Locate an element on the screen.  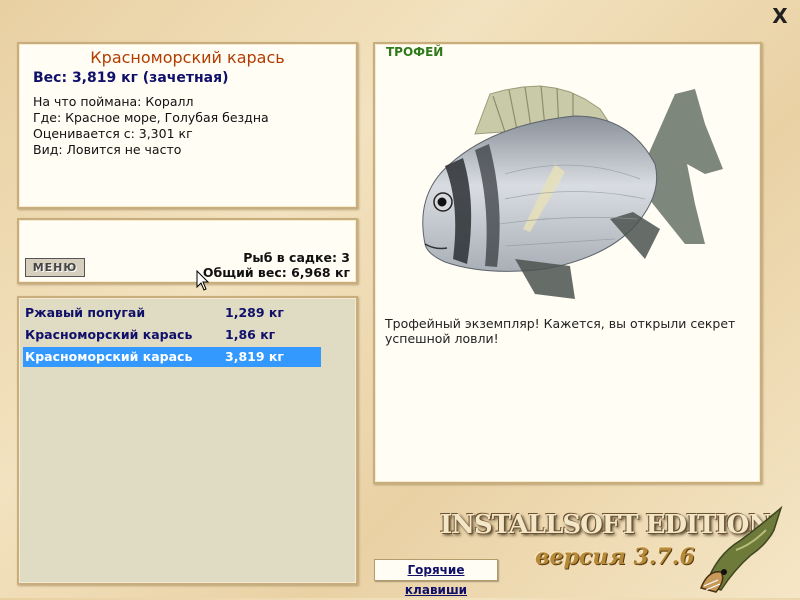
hotkeys-button: Горячие клавиши is located at coordinates (436, 578).